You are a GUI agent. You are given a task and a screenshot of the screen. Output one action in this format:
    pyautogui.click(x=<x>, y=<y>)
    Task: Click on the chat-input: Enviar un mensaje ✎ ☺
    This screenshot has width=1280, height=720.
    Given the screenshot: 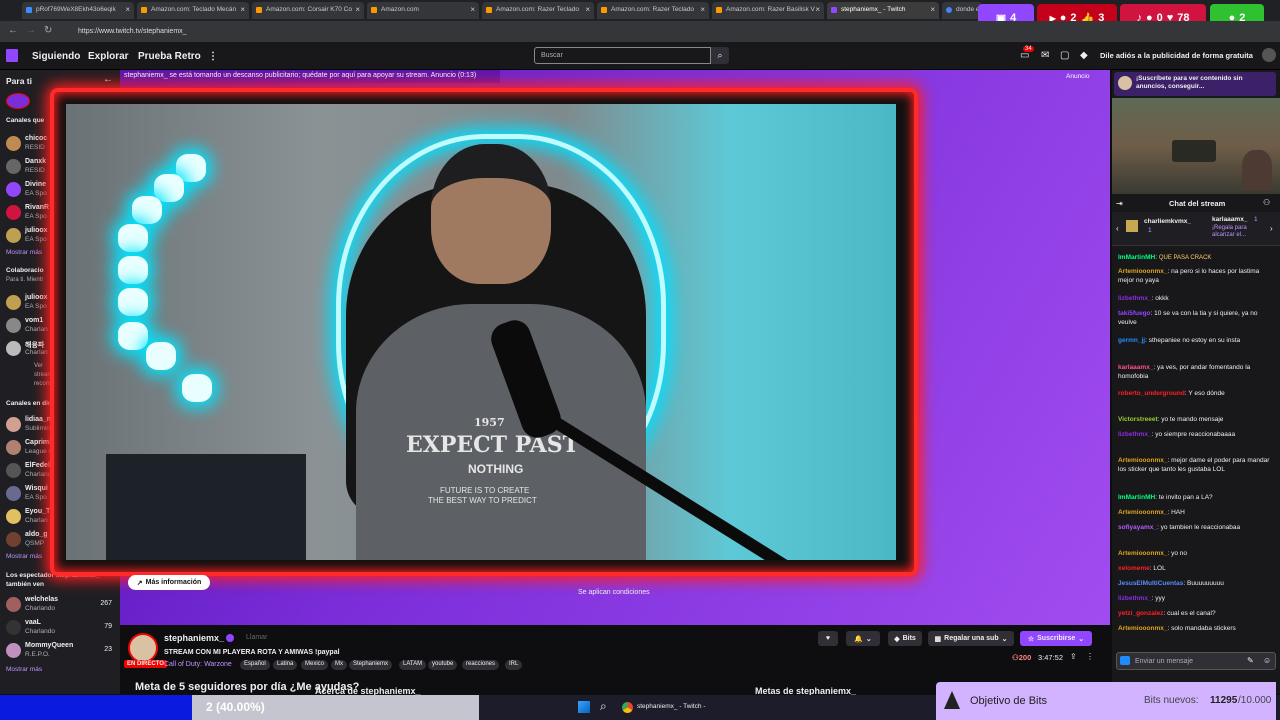 What is the action you would take?
    pyautogui.click(x=1196, y=661)
    